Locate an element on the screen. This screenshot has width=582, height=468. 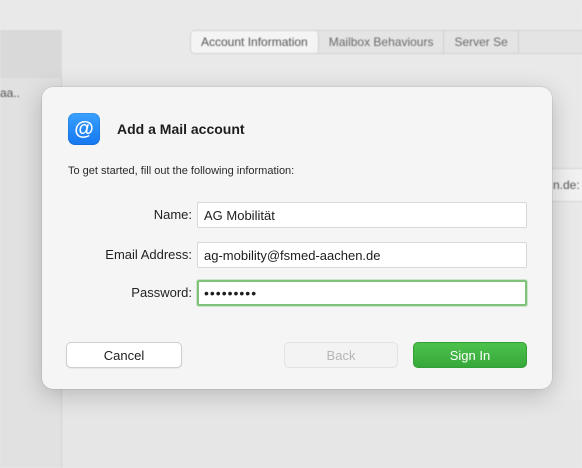
mail-at-glyph: @ is located at coordinates (84, 129).